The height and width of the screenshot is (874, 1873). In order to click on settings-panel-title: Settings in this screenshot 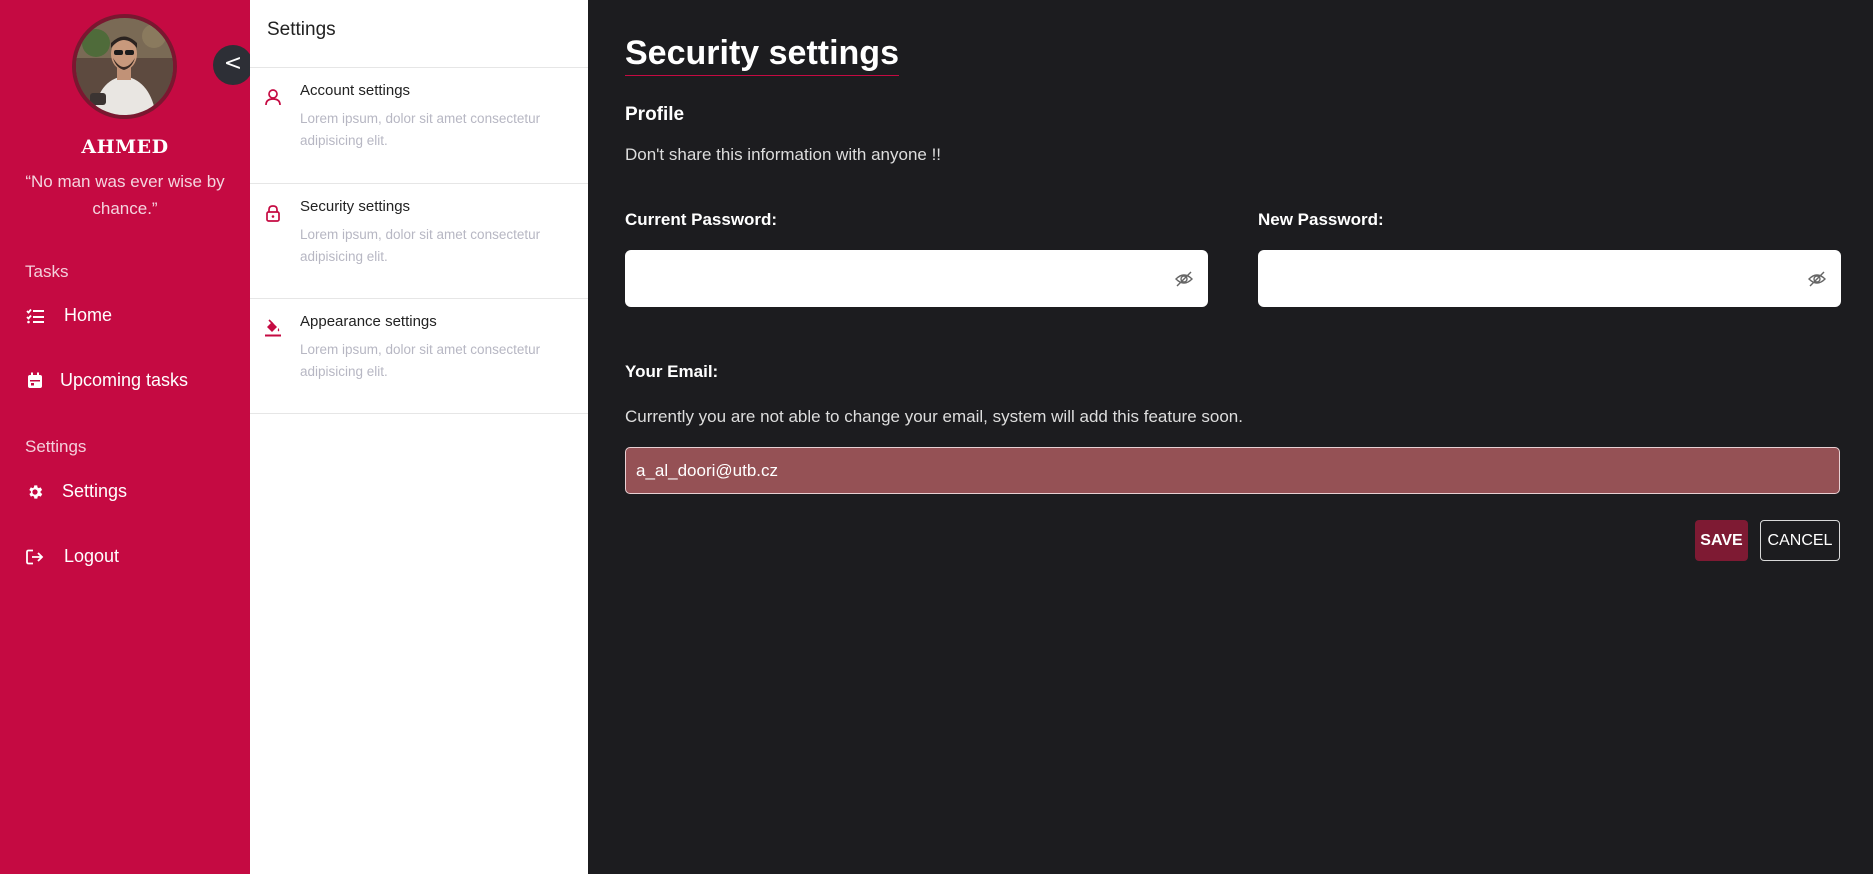, I will do `click(301, 29)`.